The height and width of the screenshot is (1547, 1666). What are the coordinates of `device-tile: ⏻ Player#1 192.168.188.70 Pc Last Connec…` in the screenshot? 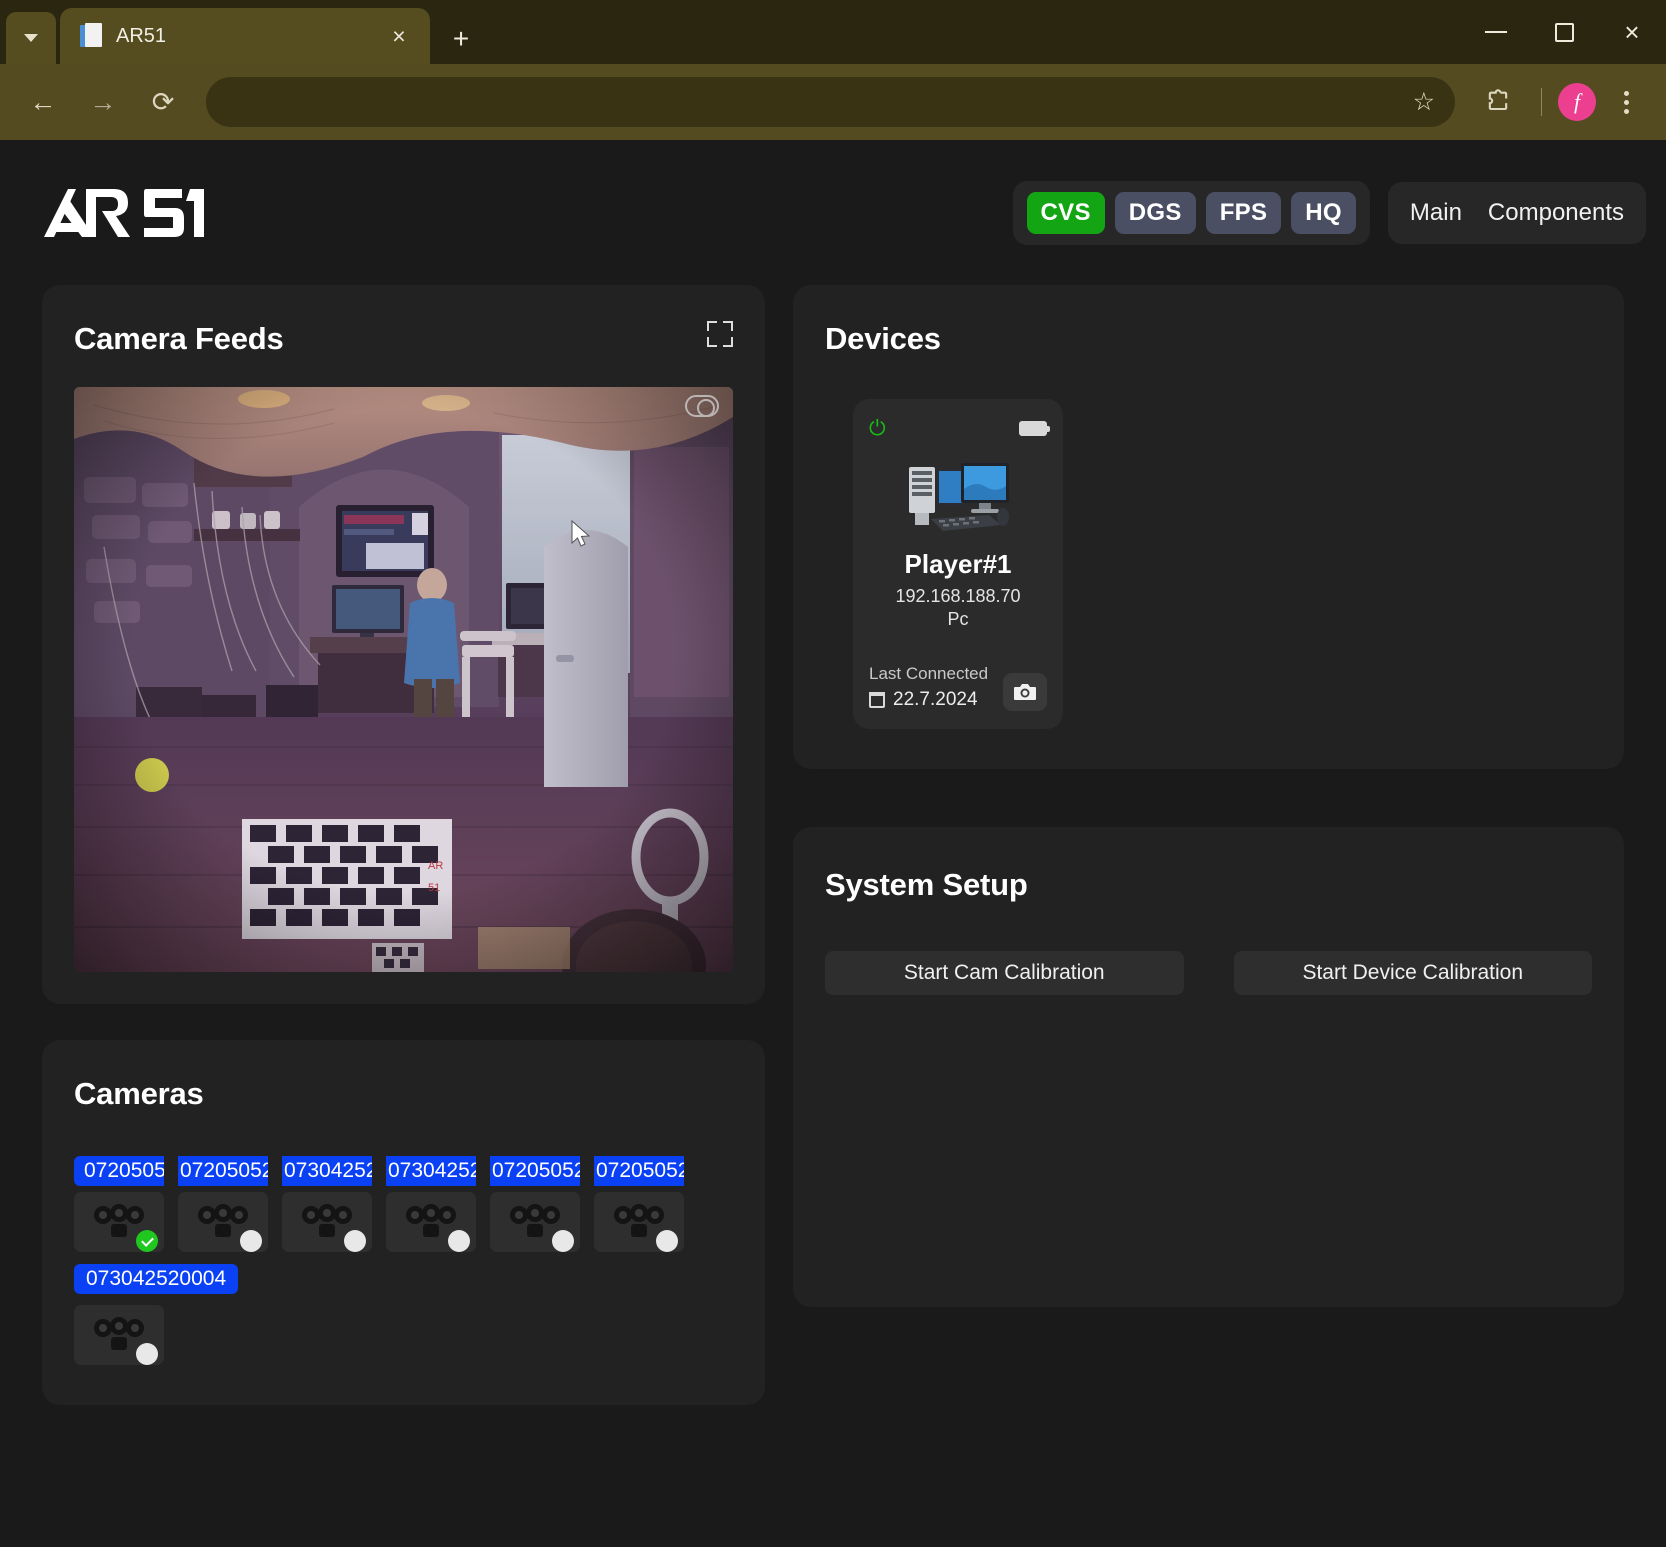 It's located at (958, 564).